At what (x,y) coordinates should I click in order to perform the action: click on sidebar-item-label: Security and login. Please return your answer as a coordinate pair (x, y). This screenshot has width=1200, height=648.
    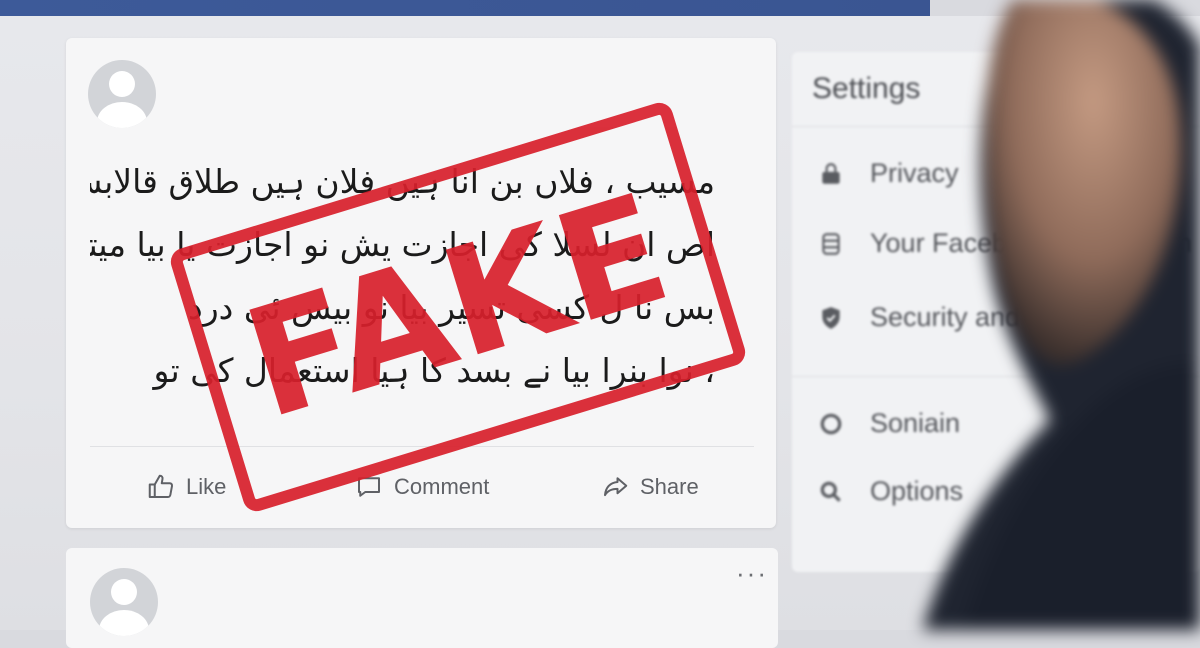
    Looking at the image, I should click on (977, 317).